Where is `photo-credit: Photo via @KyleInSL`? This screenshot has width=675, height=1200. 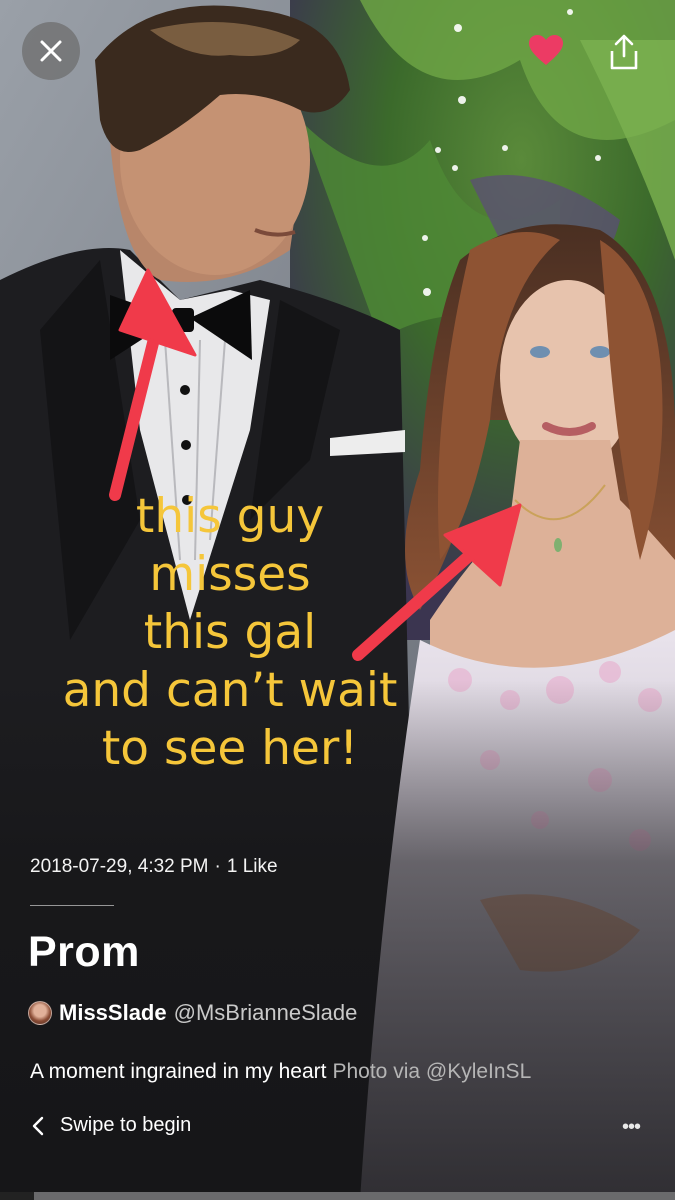
photo-credit: Photo via @KyleInSL is located at coordinates (431, 1071).